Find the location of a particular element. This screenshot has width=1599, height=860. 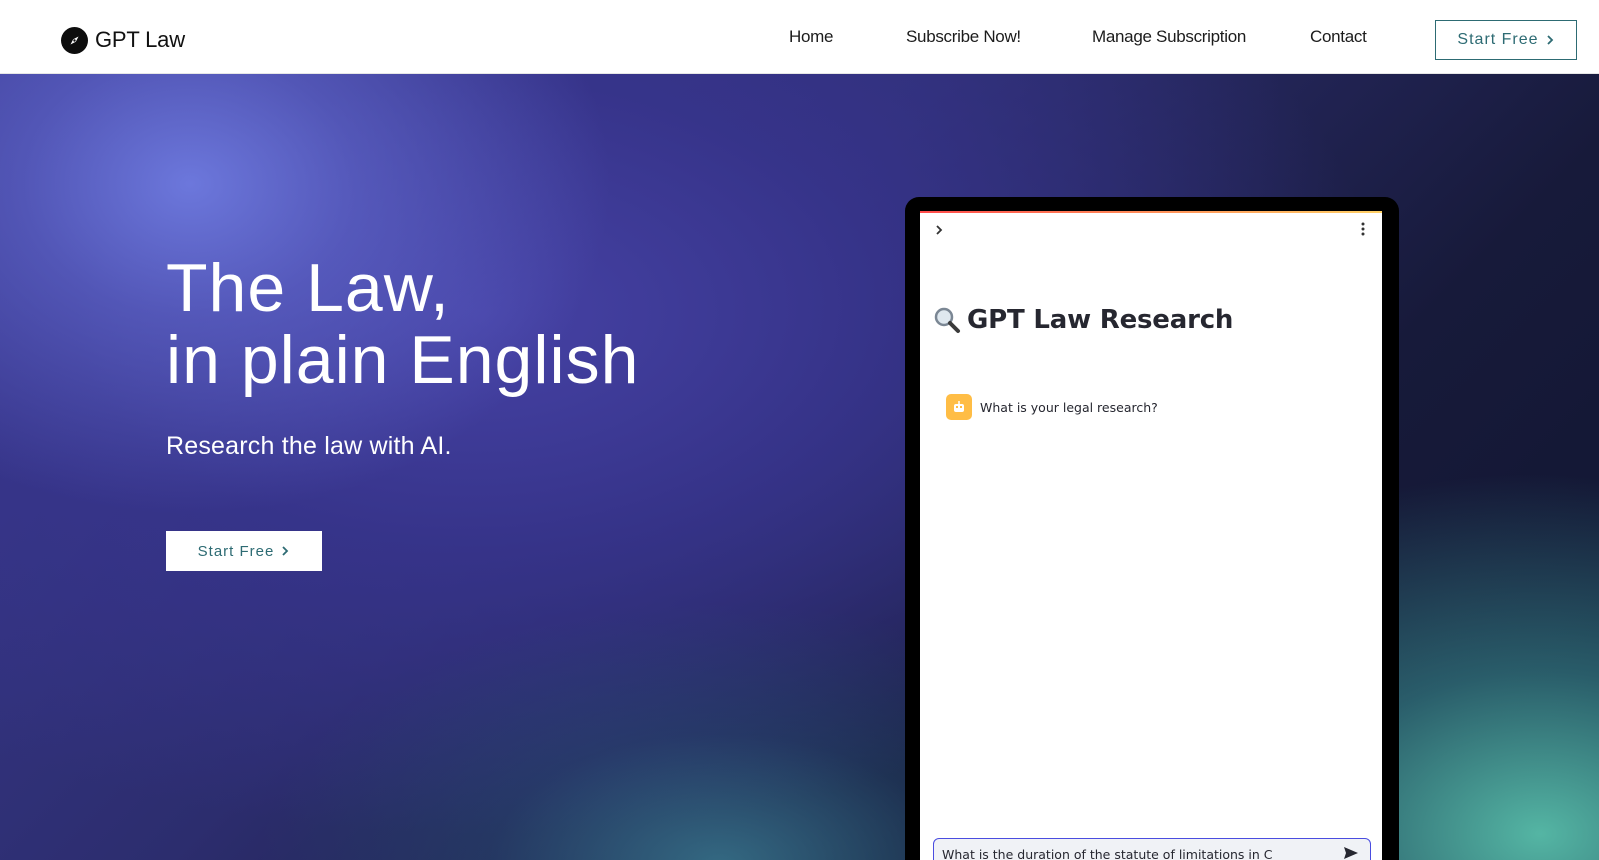

brand-name: GPT Law is located at coordinates (140, 39).